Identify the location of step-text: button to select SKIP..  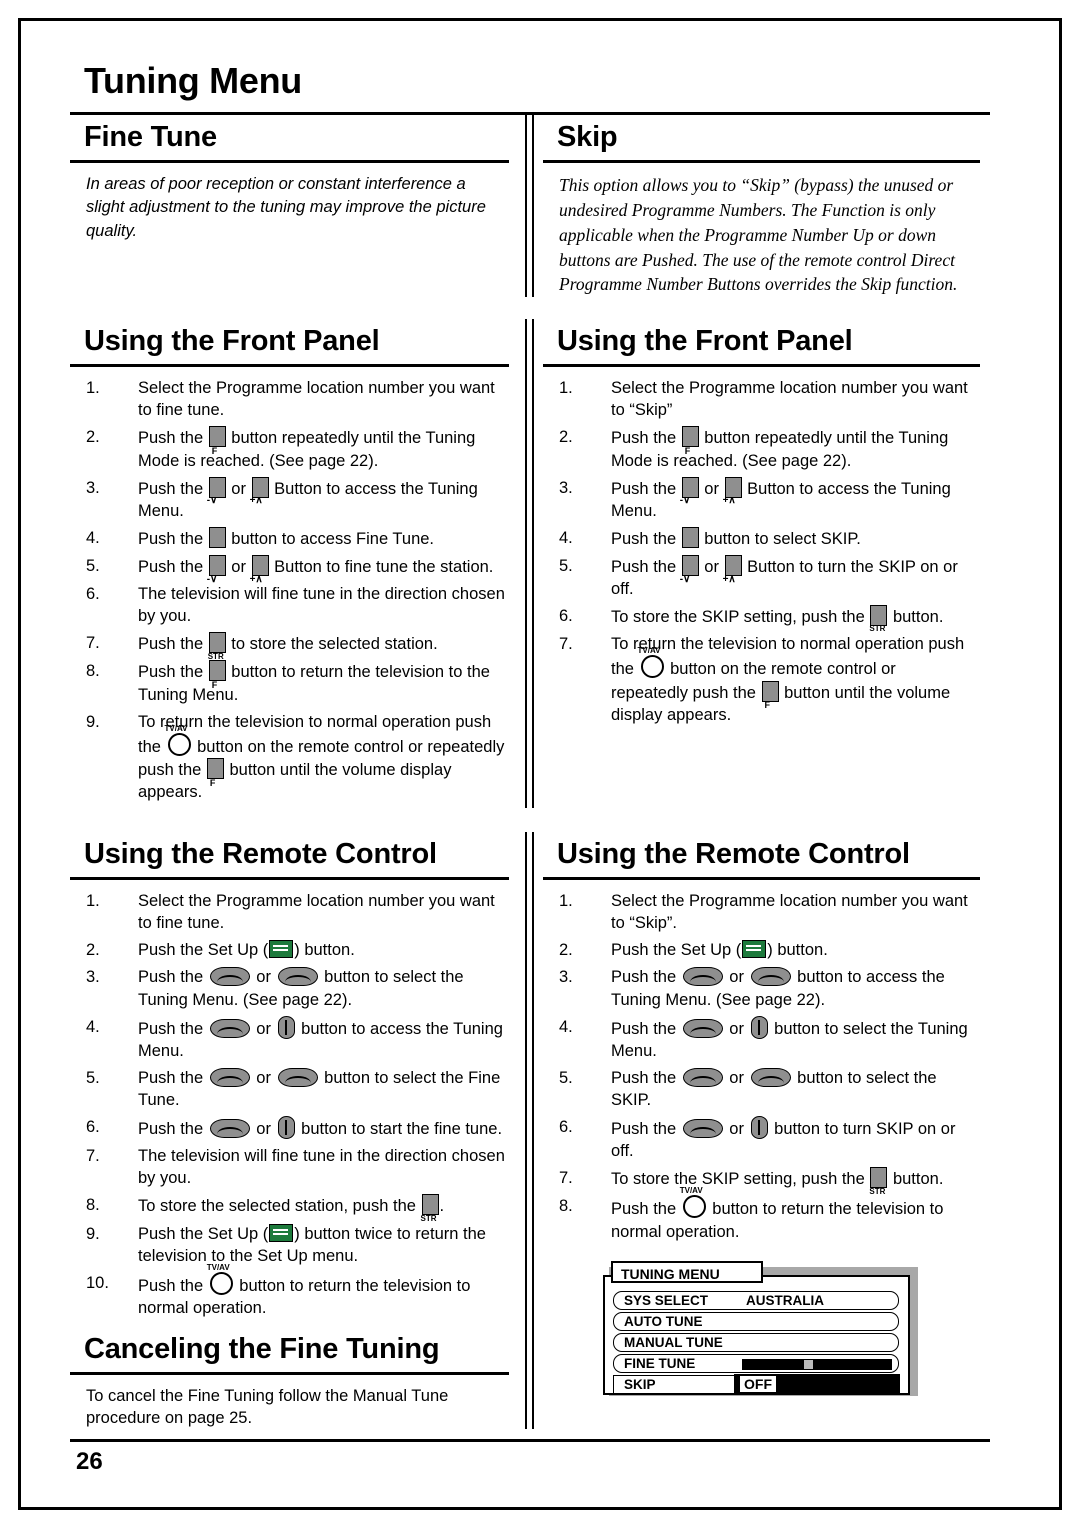
(780, 538).